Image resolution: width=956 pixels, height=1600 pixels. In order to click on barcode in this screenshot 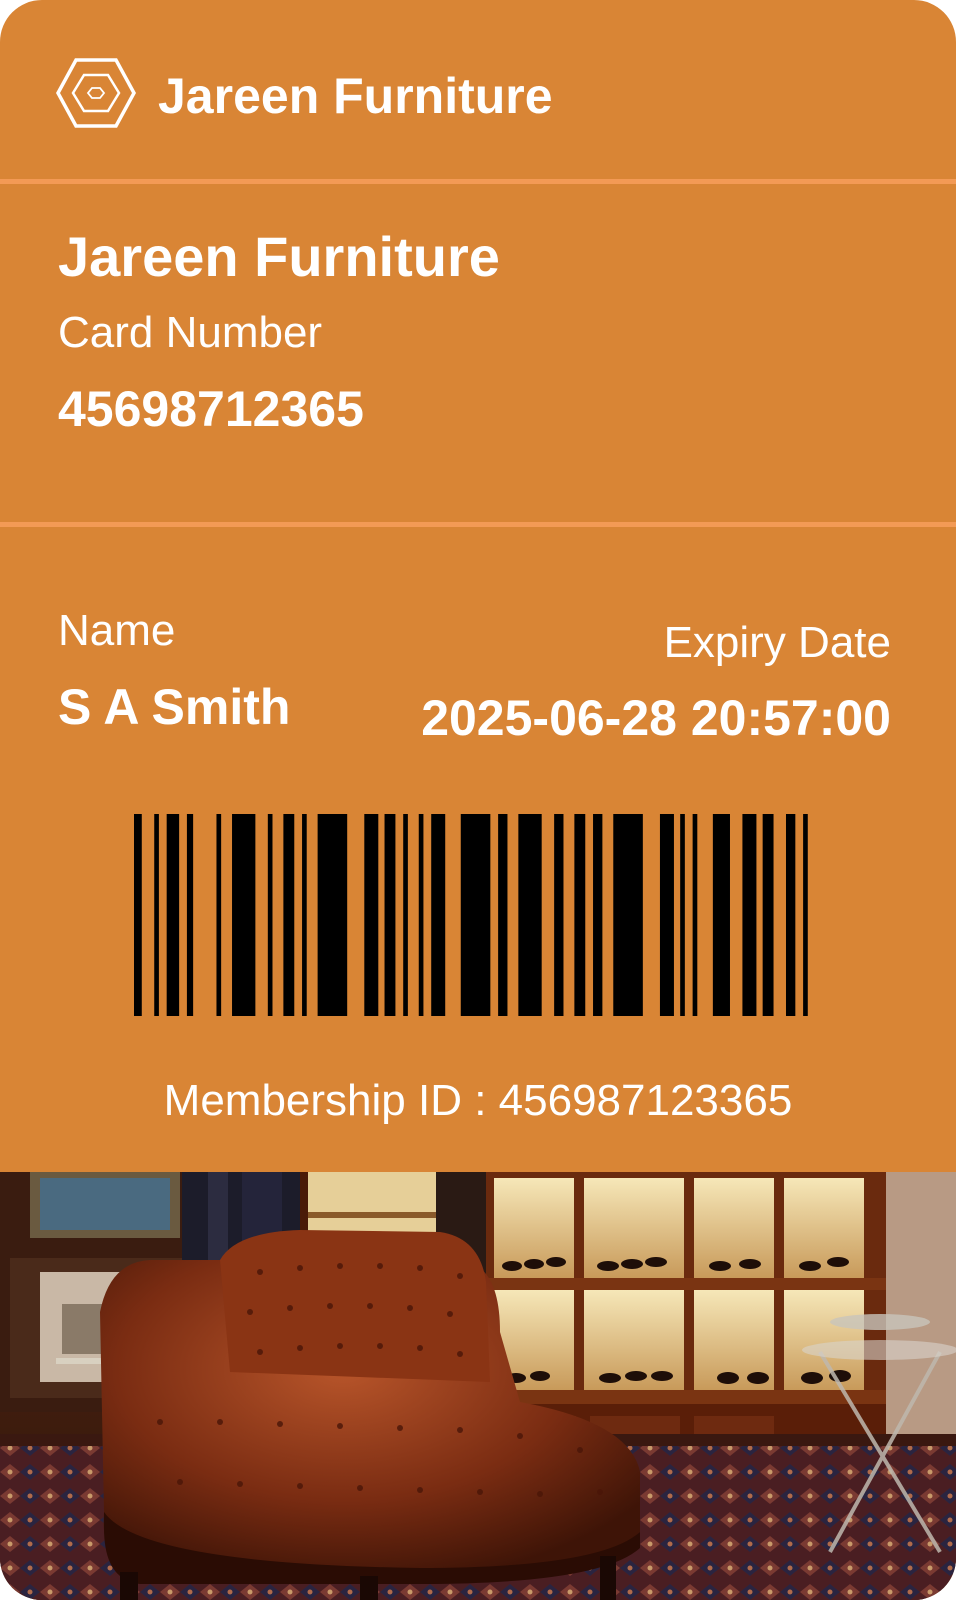, I will do `click(471, 915)`.